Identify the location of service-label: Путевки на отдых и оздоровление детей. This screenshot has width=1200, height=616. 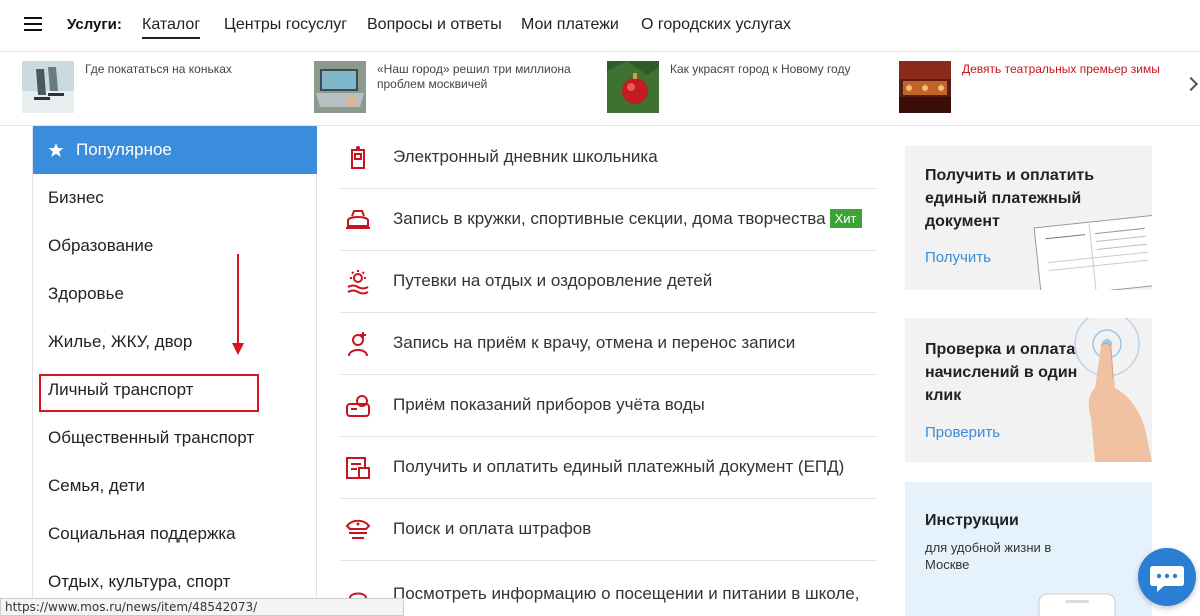
(553, 280).